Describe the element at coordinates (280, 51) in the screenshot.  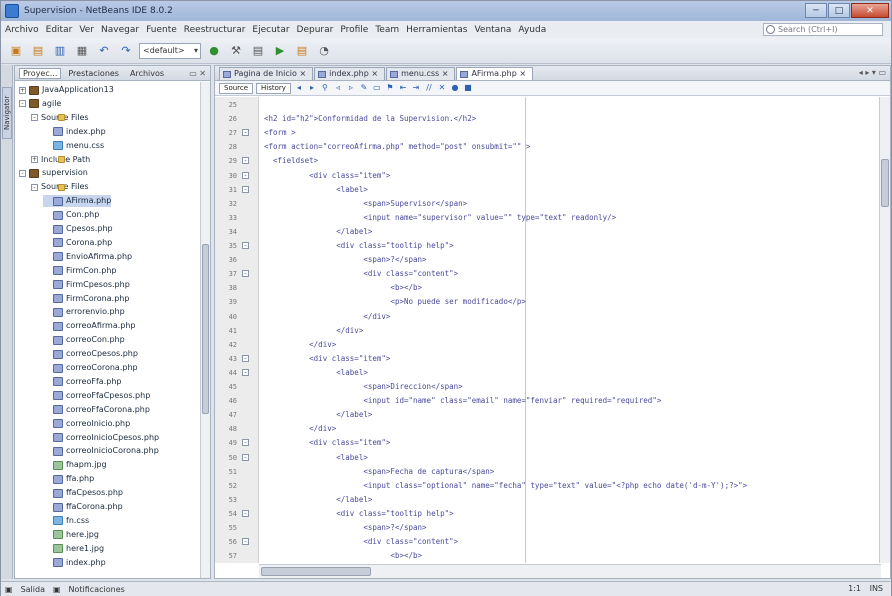
I see `run-icon: ▶` at that location.